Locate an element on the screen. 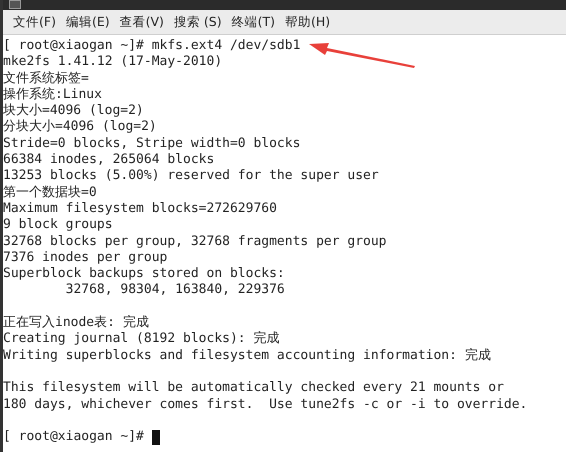  shell-prompt: [ root@xiaogan ~]# is located at coordinates (74, 437).